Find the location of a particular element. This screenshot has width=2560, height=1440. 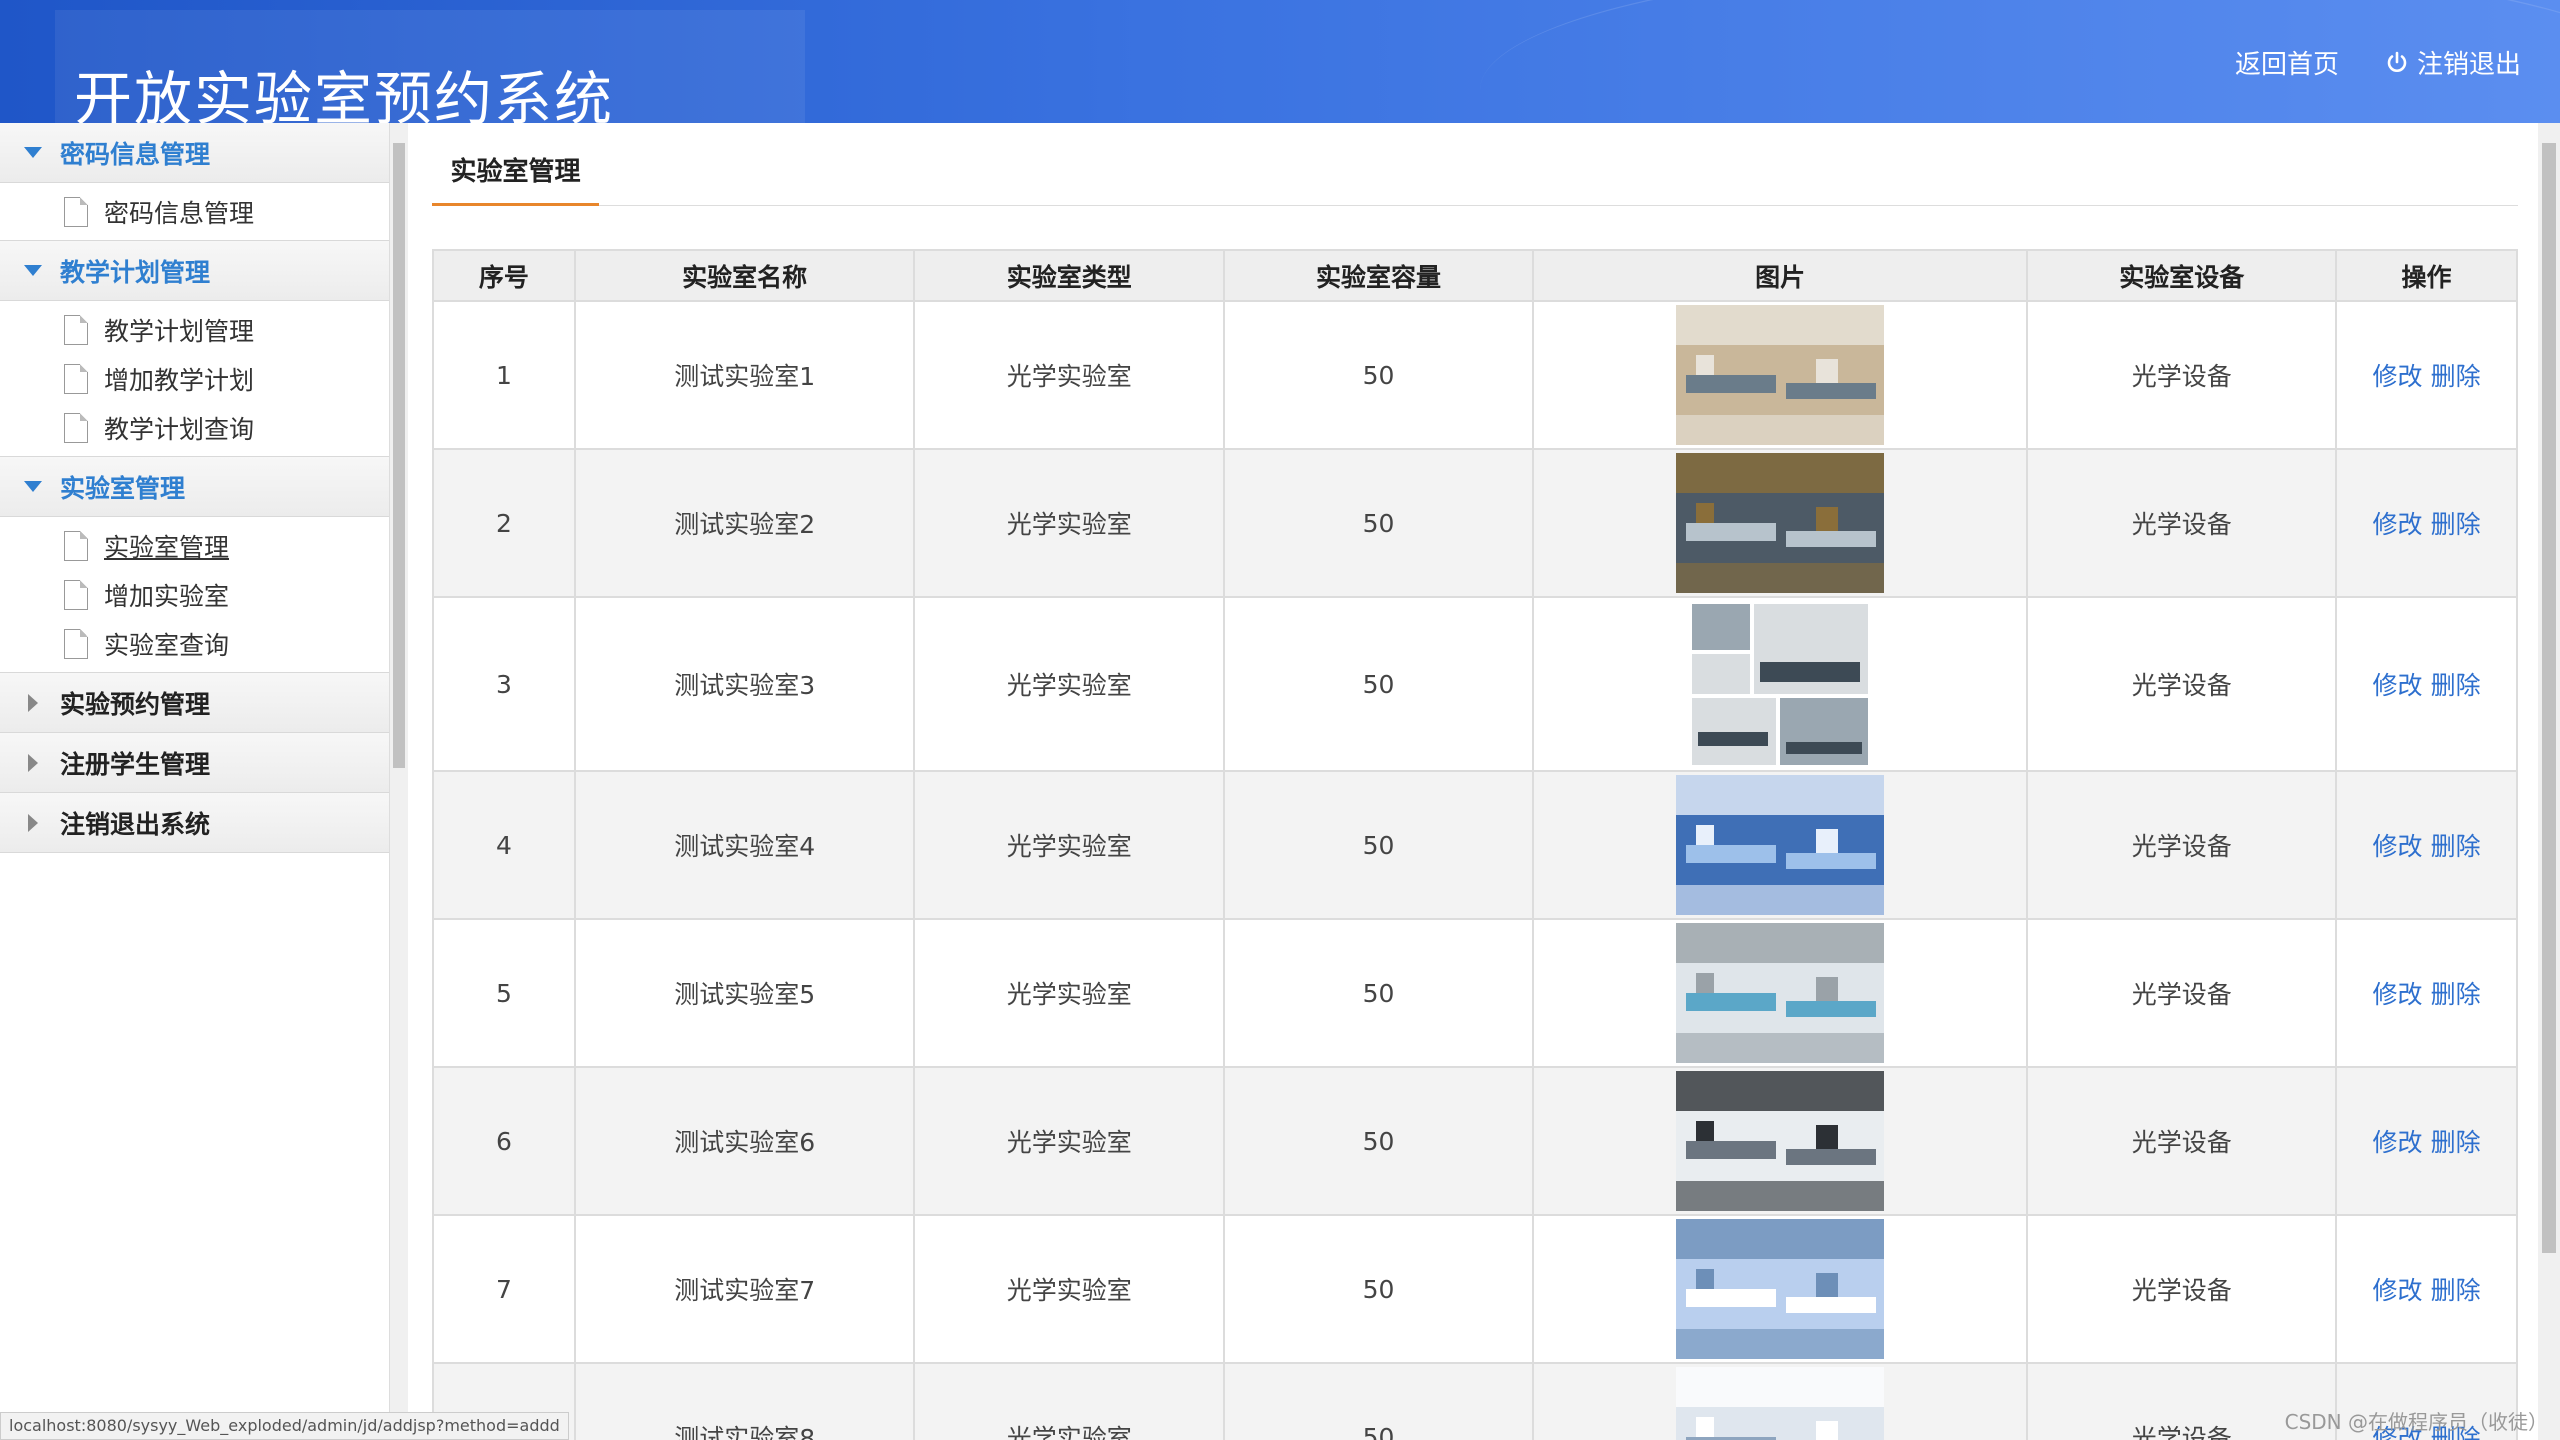

sidebar-item: 密码信息管理 is located at coordinates (194, 211).